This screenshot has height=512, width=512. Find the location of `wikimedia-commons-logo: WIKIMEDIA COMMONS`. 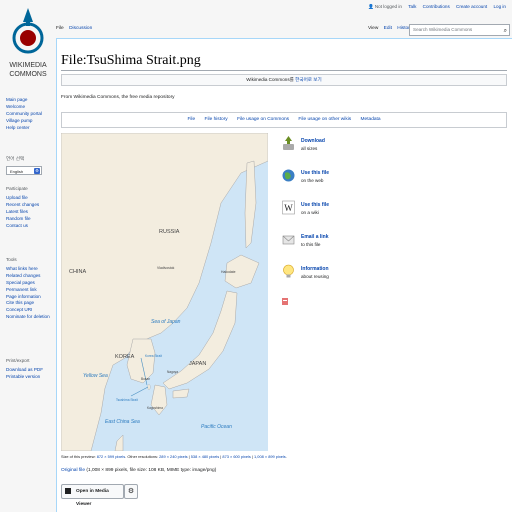

wikimedia-commons-logo: WIKIMEDIA COMMONS is located at coordinates (28, 44).